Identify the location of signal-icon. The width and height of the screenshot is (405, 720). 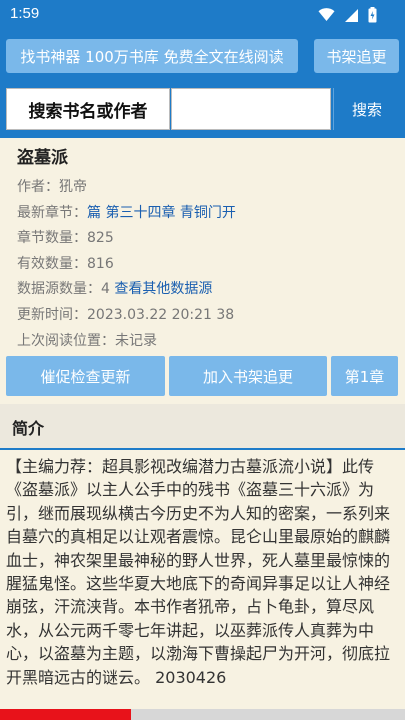
(351, 15).